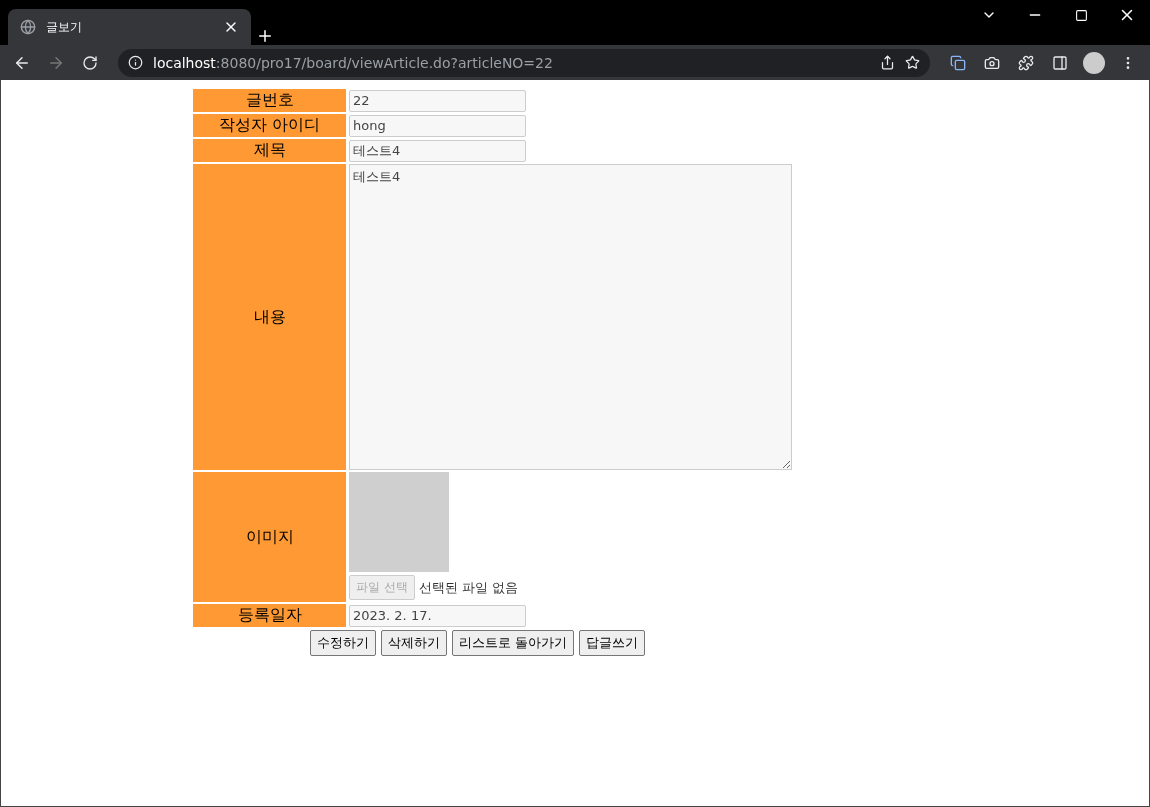  I want to click on field-label: 글번호, so click(269, 100).